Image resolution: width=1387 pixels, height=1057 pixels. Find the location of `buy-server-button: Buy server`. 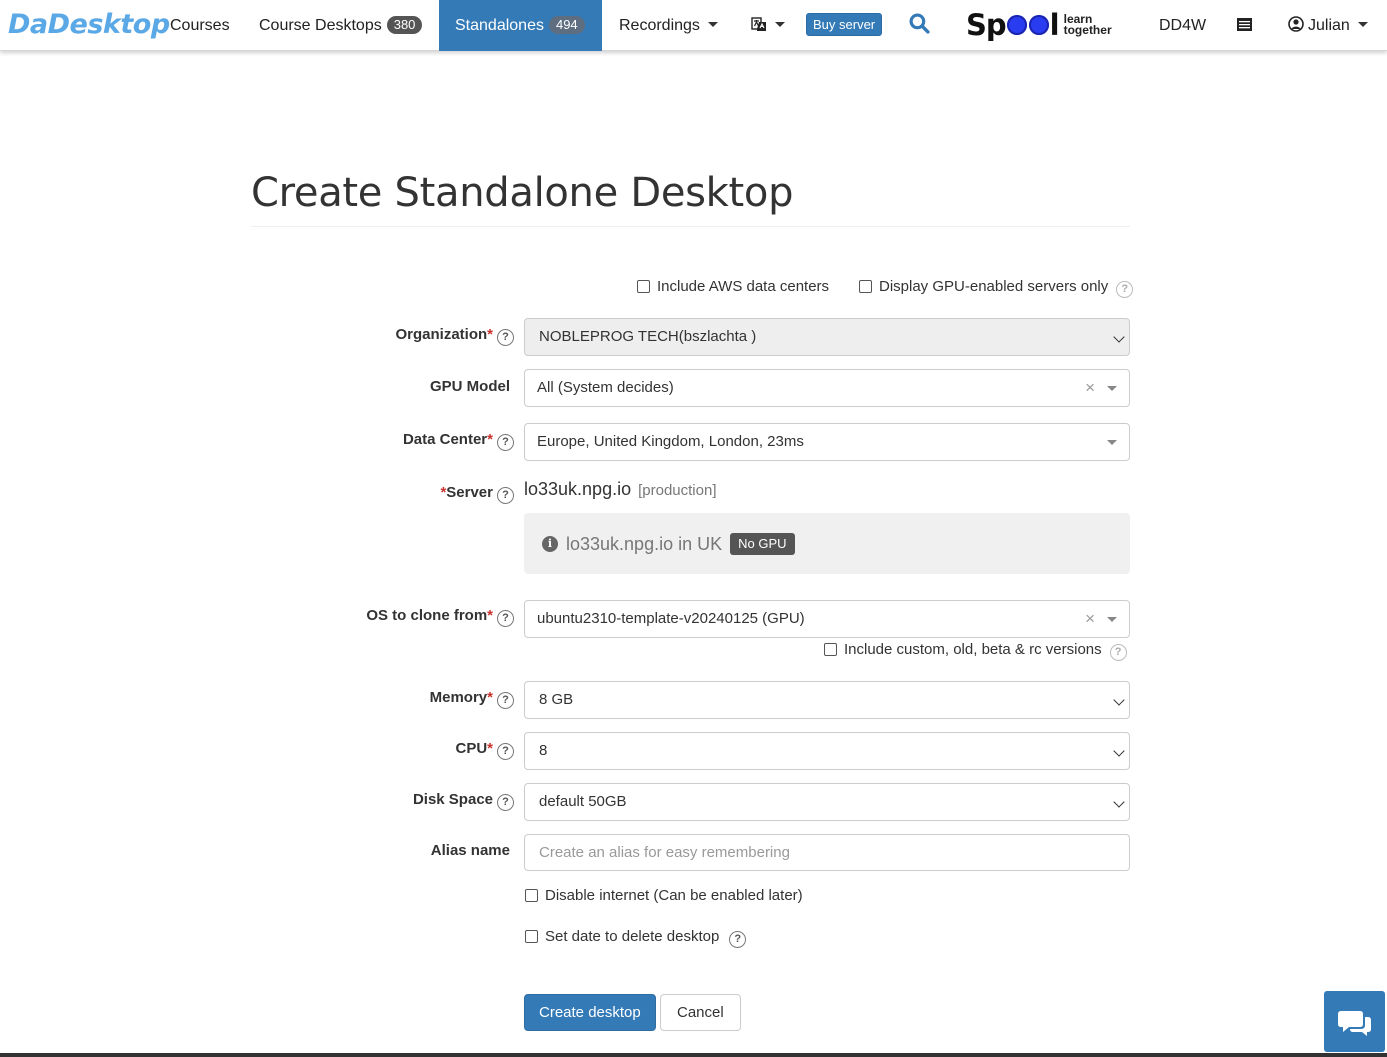

buy-server-button: Buy server is located at coordinates (844, 24).